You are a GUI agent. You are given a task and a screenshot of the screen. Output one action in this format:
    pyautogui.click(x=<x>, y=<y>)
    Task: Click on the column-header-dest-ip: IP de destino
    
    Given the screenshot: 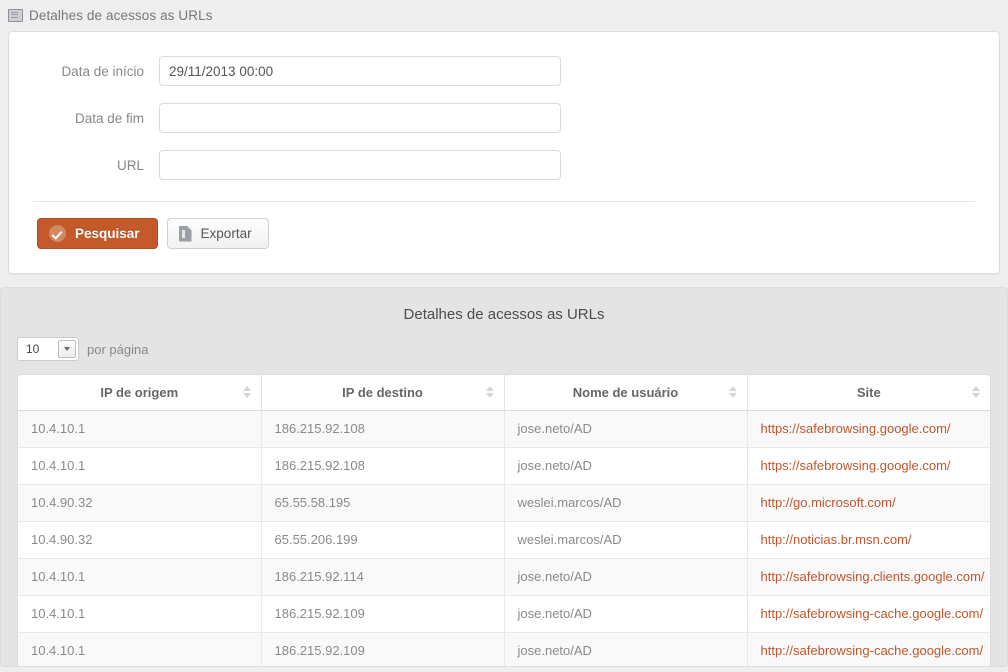 What is the action you would take?
    pyautogui.click(x=383, y=393)
    